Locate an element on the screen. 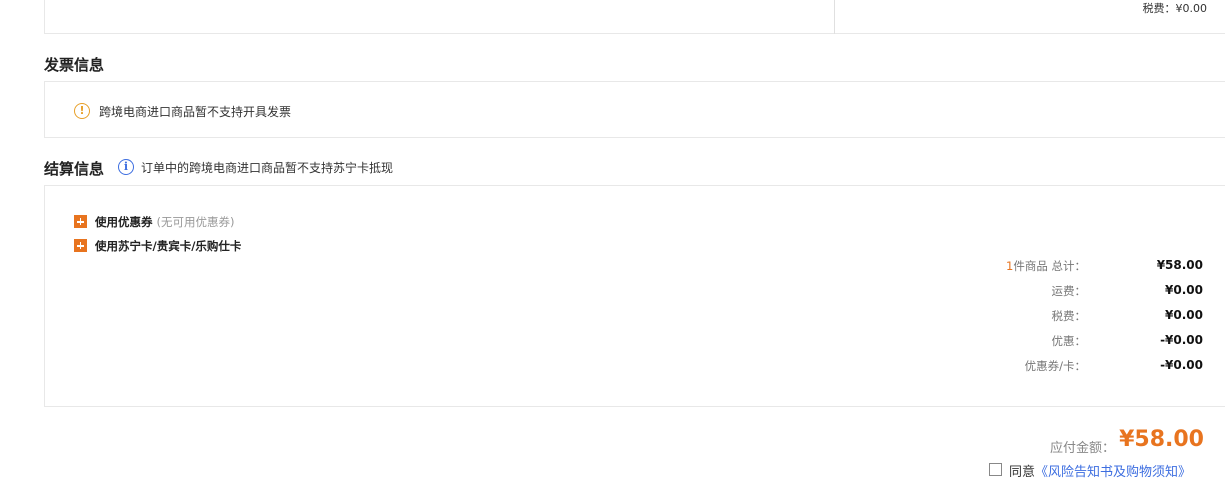 The width and height of the screenshot is (1225, 490). use-card-label: 使用苏宁卡/贵宾卡/乐购仕卡 is located at coordinates (168, 246).